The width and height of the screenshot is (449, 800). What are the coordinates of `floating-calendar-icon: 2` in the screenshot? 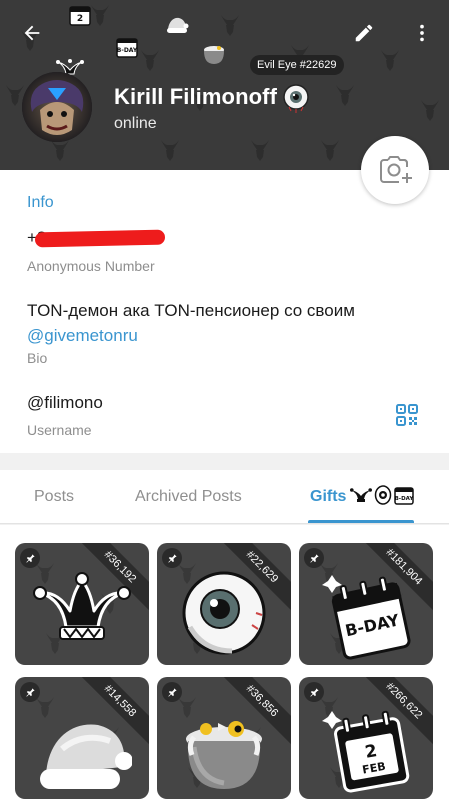 It's located at (80, 16).